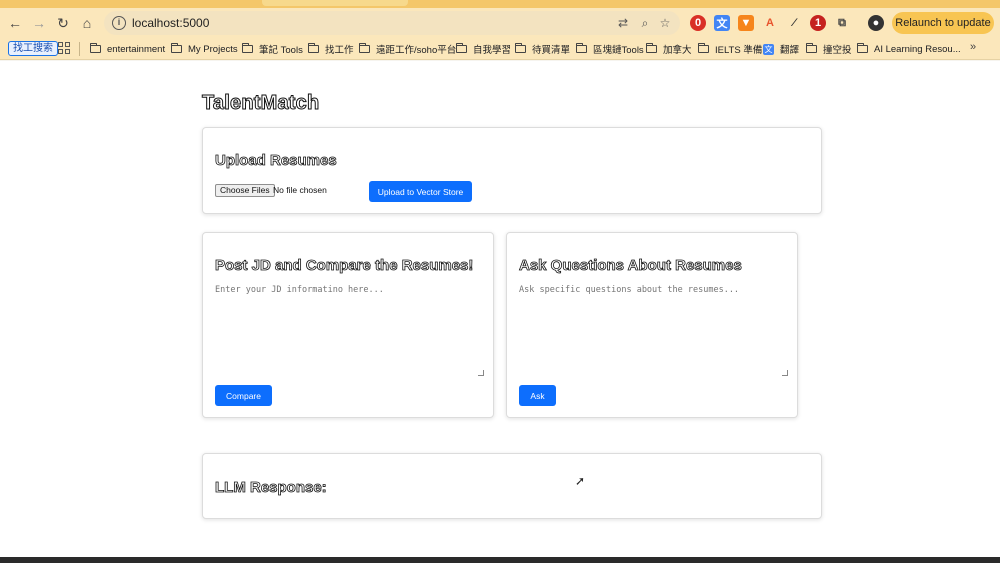 This screenshot has height=563, width=1000. I want to click on bookmark-remote-work: 遠距工作/soho平台, so click(407, 49).